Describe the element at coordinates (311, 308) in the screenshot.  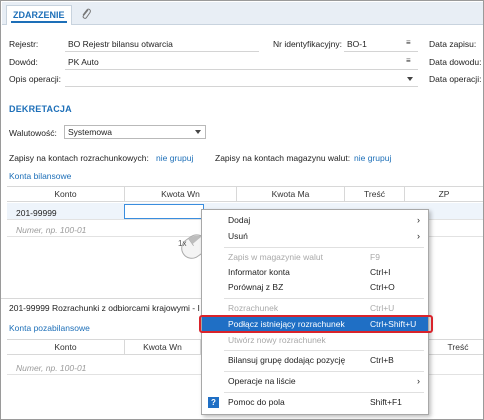
I see `menu-item-rozrachunek: Rozrachunek Ctrl+U` at that location.